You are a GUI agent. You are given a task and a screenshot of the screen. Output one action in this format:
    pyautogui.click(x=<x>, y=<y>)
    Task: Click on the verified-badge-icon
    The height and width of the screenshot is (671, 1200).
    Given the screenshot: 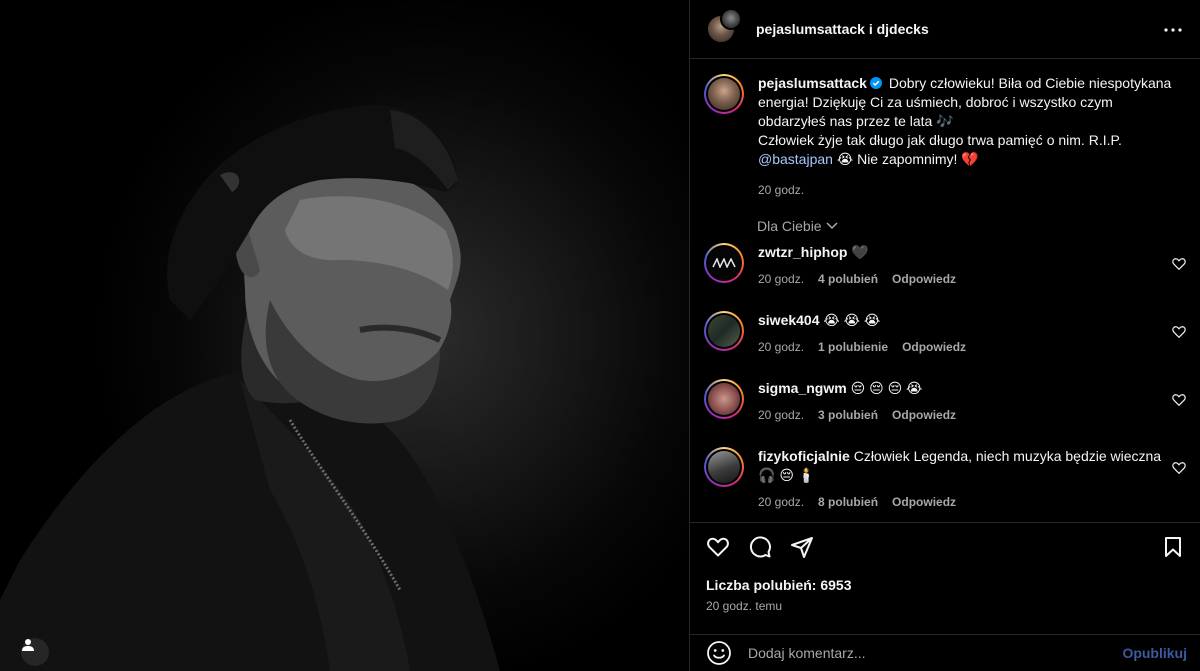 What is the action you would take?
    pyautogui.click(x=875, y=83)
    